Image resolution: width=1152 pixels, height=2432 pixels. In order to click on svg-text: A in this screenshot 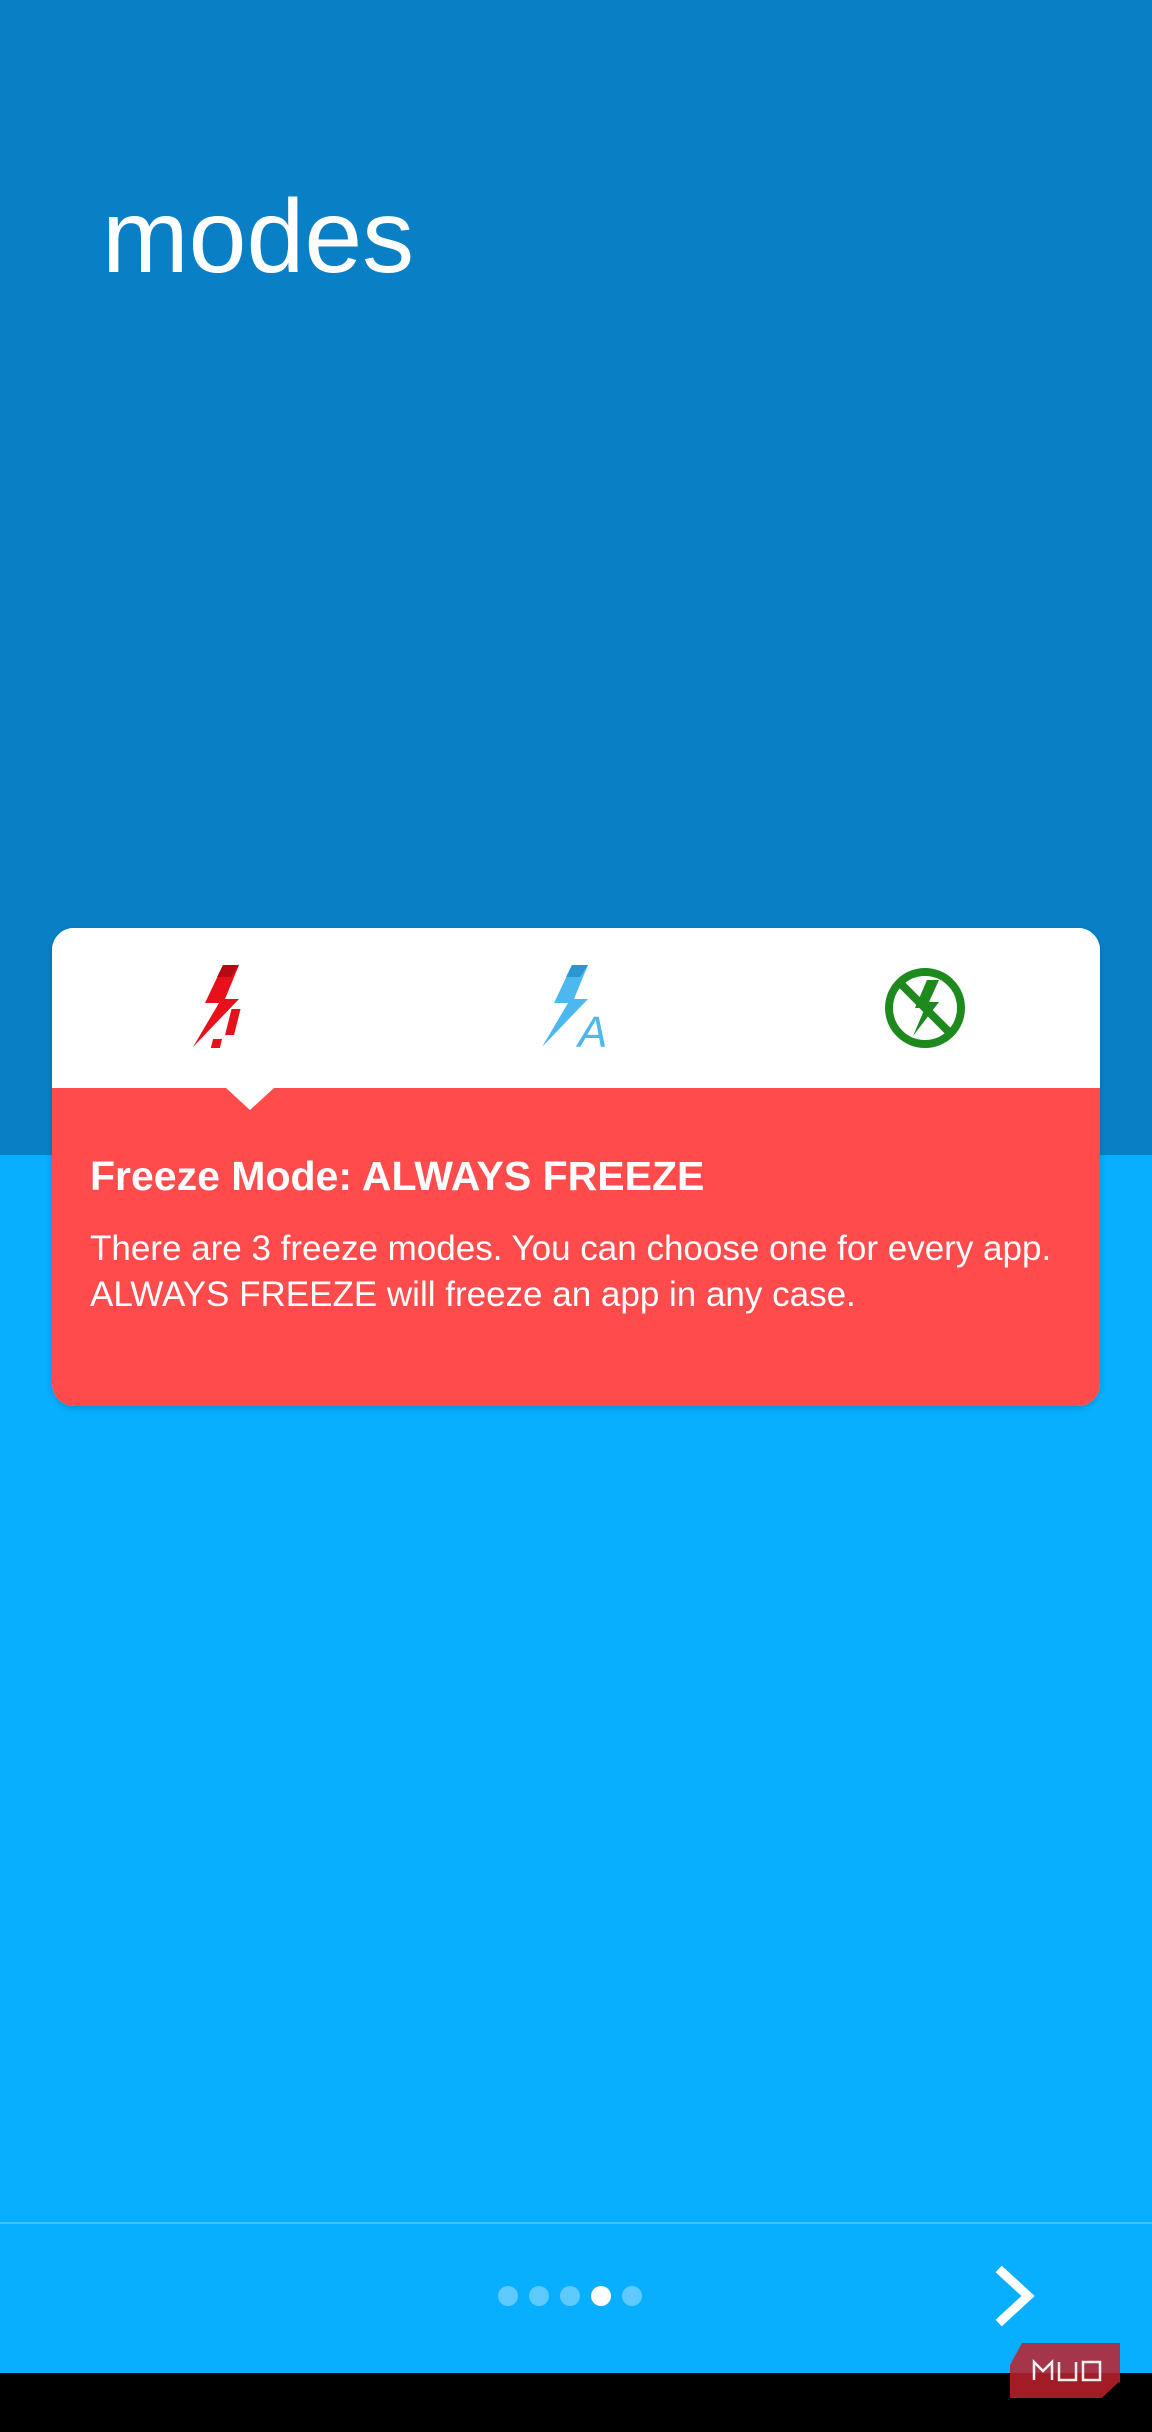, I will do `click(591, 1030)`.